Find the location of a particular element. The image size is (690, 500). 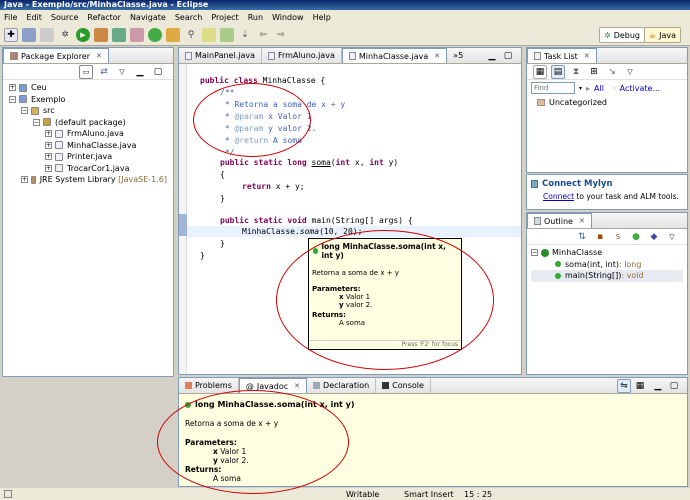

tree-item-file: + Printer.java is located at coordinates (88, 157).